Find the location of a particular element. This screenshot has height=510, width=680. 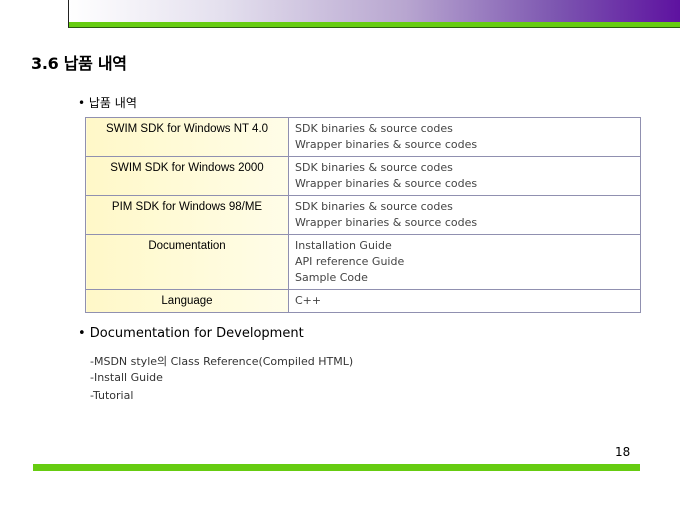

item-cell: PIM SDK for Windows 98/ME is located at coordinates (187, 215).